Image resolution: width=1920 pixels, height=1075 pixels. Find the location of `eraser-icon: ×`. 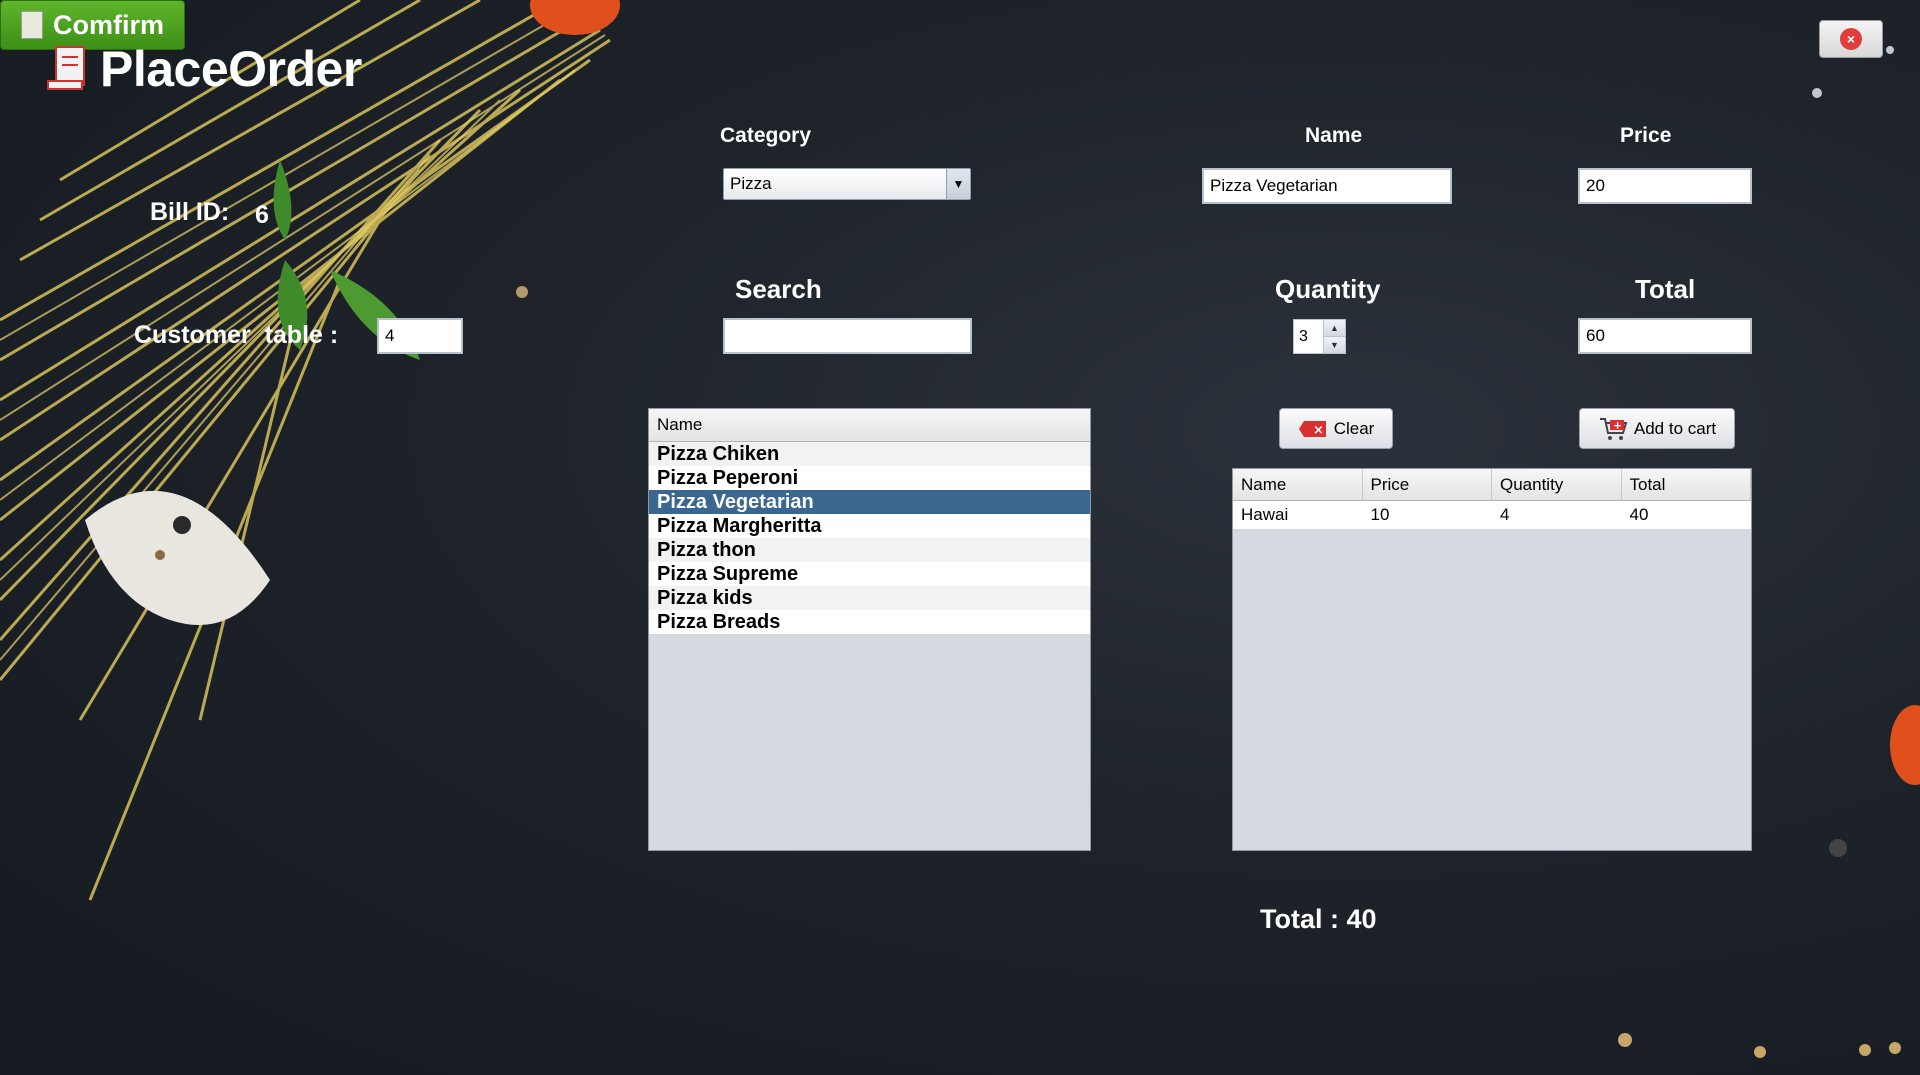

eraser-icon: × is located at coordinates (1312, 429).